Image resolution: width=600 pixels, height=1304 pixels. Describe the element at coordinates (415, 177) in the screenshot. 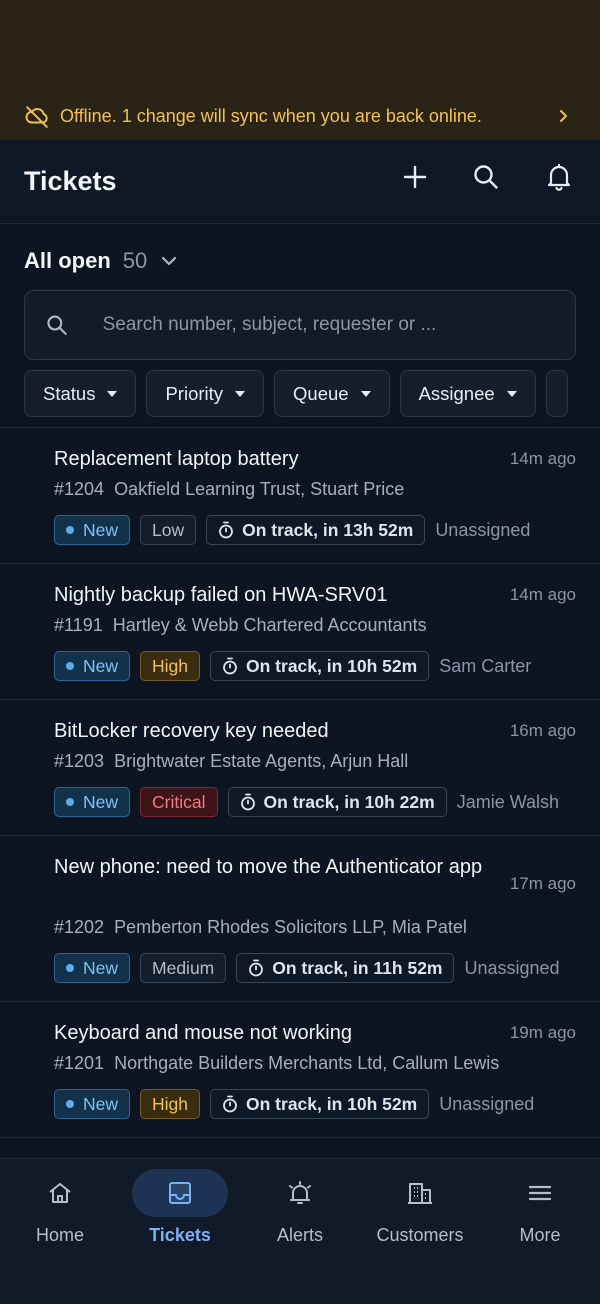

I see `add-icon` at that location.